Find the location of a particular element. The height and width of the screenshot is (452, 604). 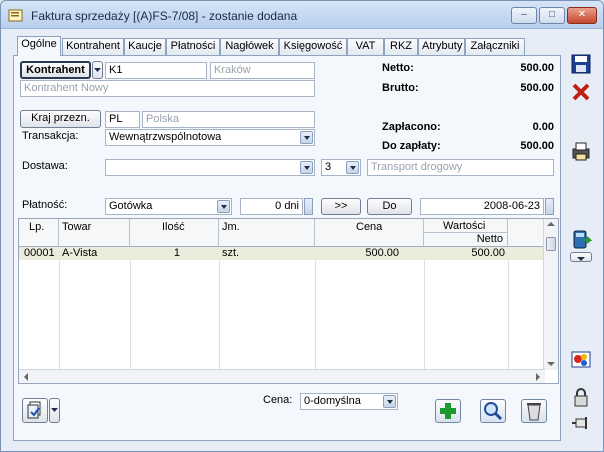

horizontal-scrollbar is located at coordinates (282, 376).